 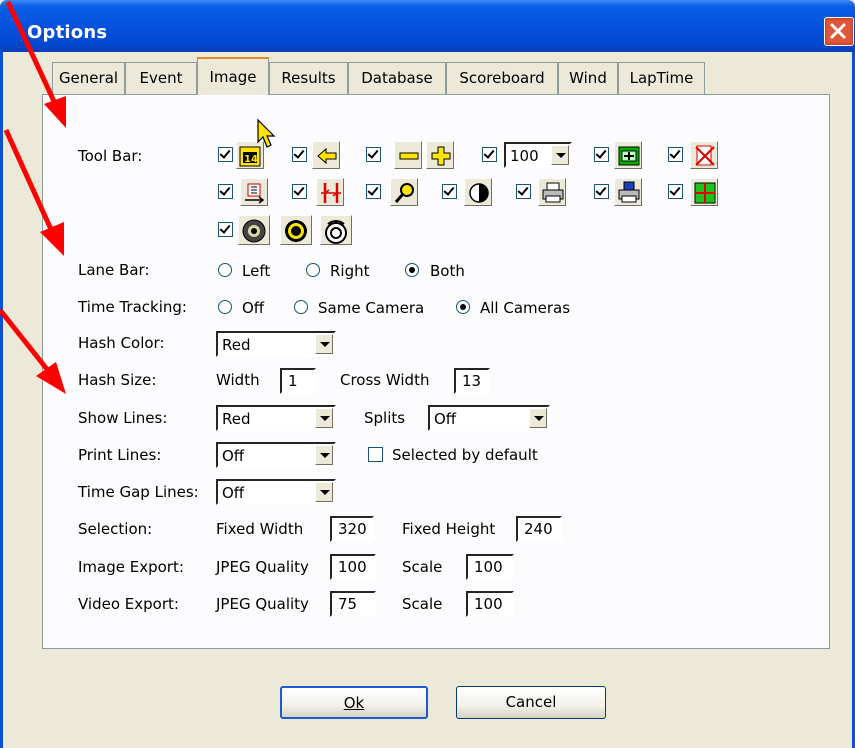 What do you see at coordinates (301, 307) in the screenshot?
I see `time-tracking-same-camera-radio` at bounding box center [301, 307].